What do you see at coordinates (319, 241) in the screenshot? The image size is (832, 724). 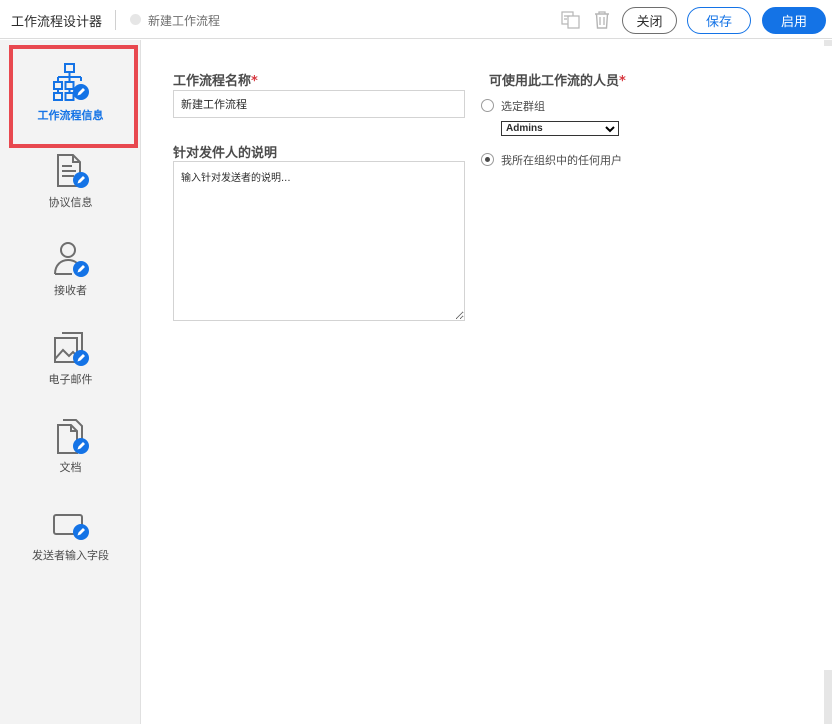 I see `instructions-textarea` at bounding box center [319, 241].